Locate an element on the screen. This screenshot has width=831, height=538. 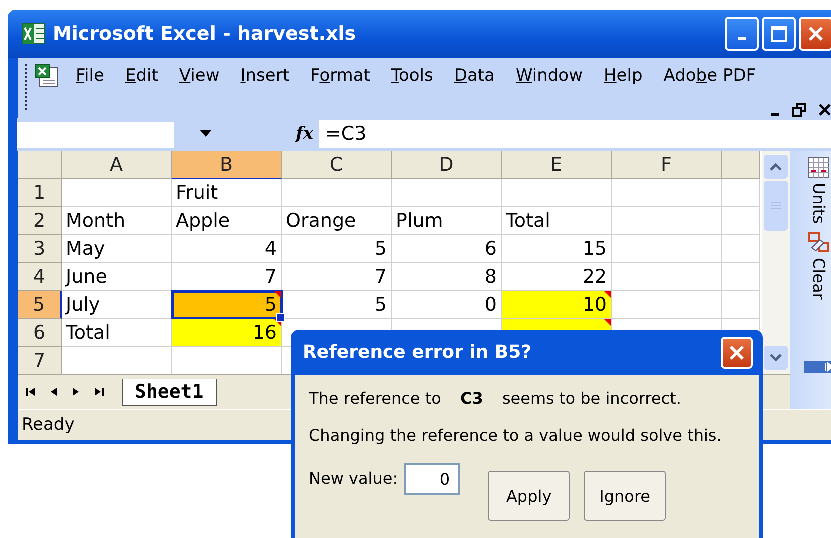
grip-icon is located at coordinates (776, 206).